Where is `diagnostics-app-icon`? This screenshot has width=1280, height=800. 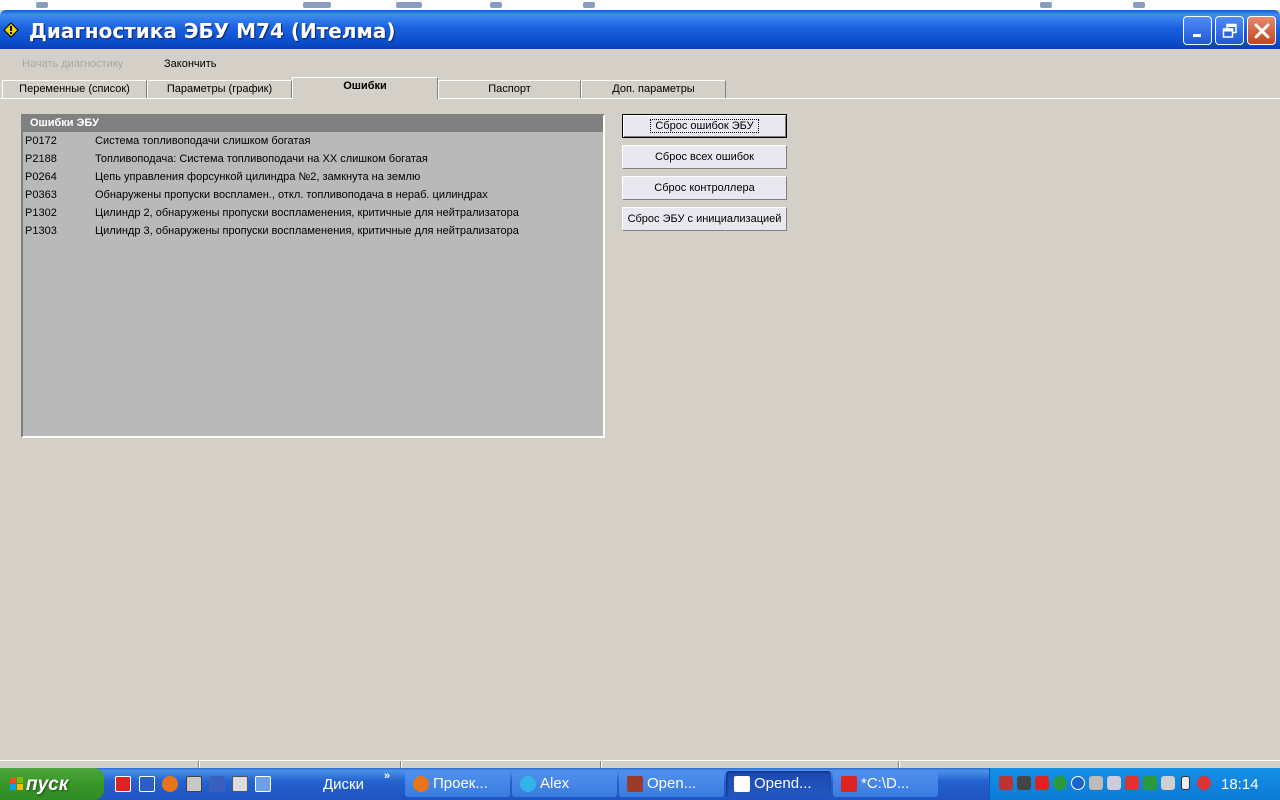 diagnostics-app-icon is located at coordinates (742, 784).